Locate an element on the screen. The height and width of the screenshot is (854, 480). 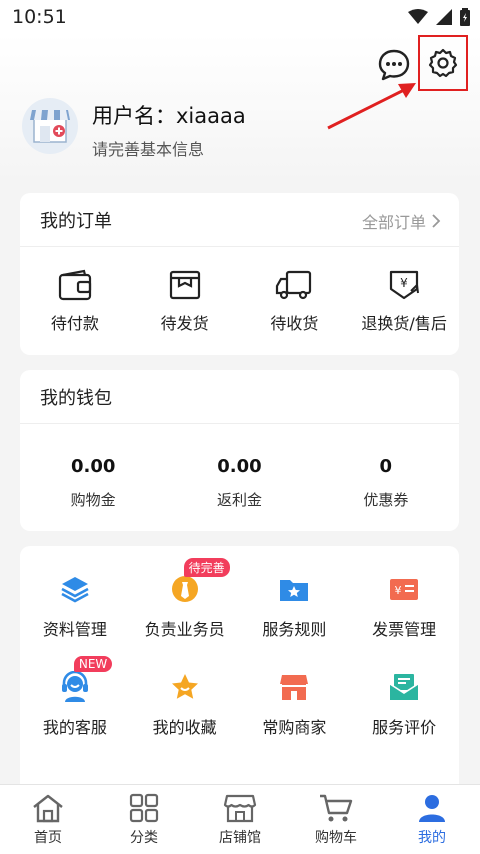
order-status-row: 待付款 待发货 待收货 ¥ 退换货/售后 is located at coordinates (239, 301).